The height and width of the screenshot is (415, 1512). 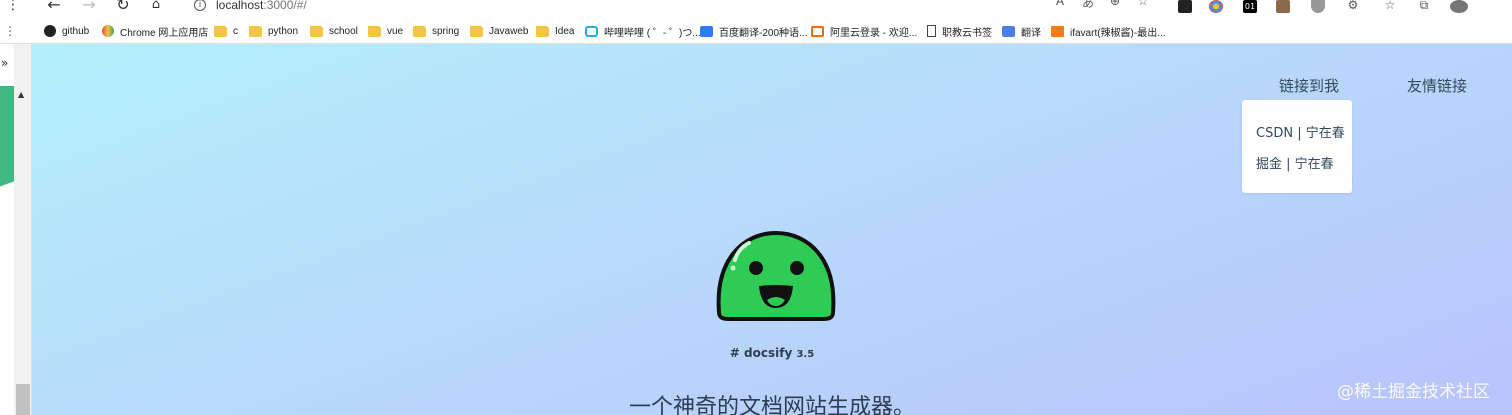 I want to click on settings-gear-icon: ⚙, so click(x=1353, y=6).